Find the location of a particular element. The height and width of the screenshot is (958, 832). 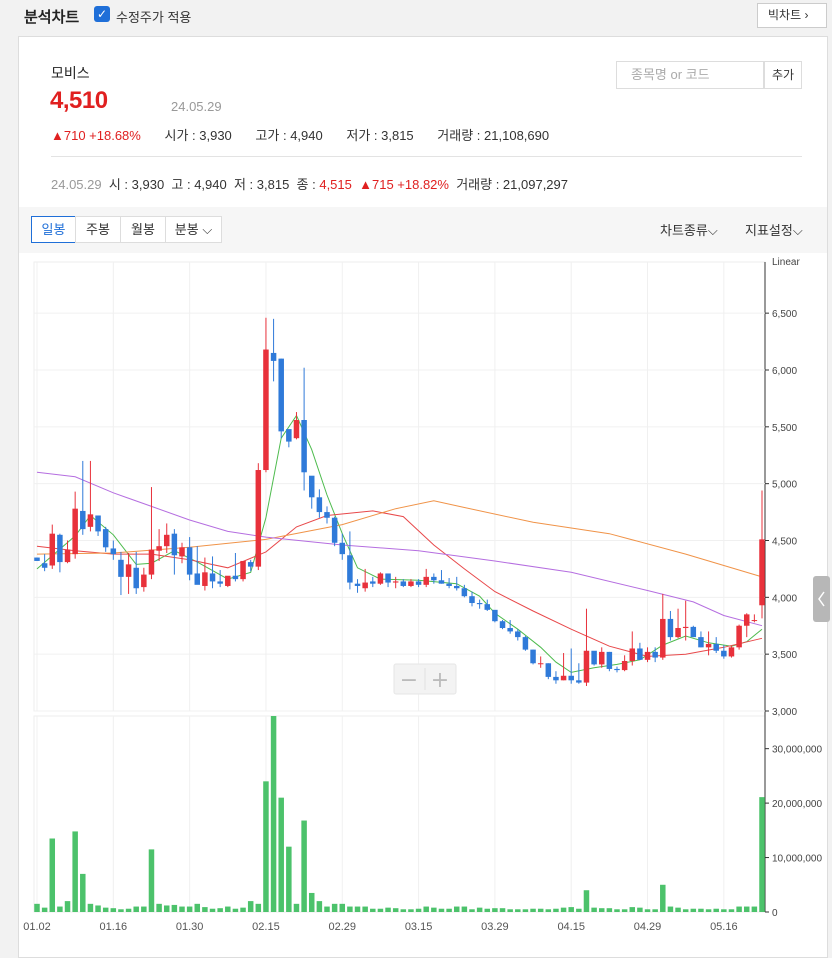

x-tick-label: 04.15 is located at coordinates (571, 927).